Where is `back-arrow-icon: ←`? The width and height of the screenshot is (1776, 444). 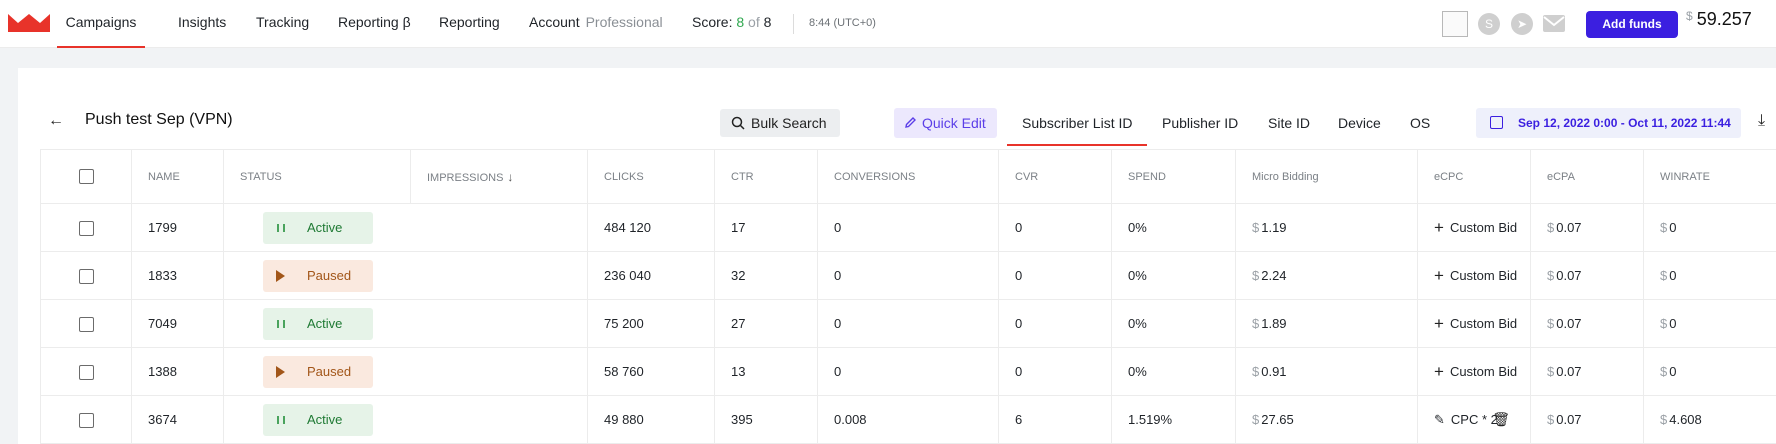
back-arrow-icon: ← is located at coordinates (56, 121).